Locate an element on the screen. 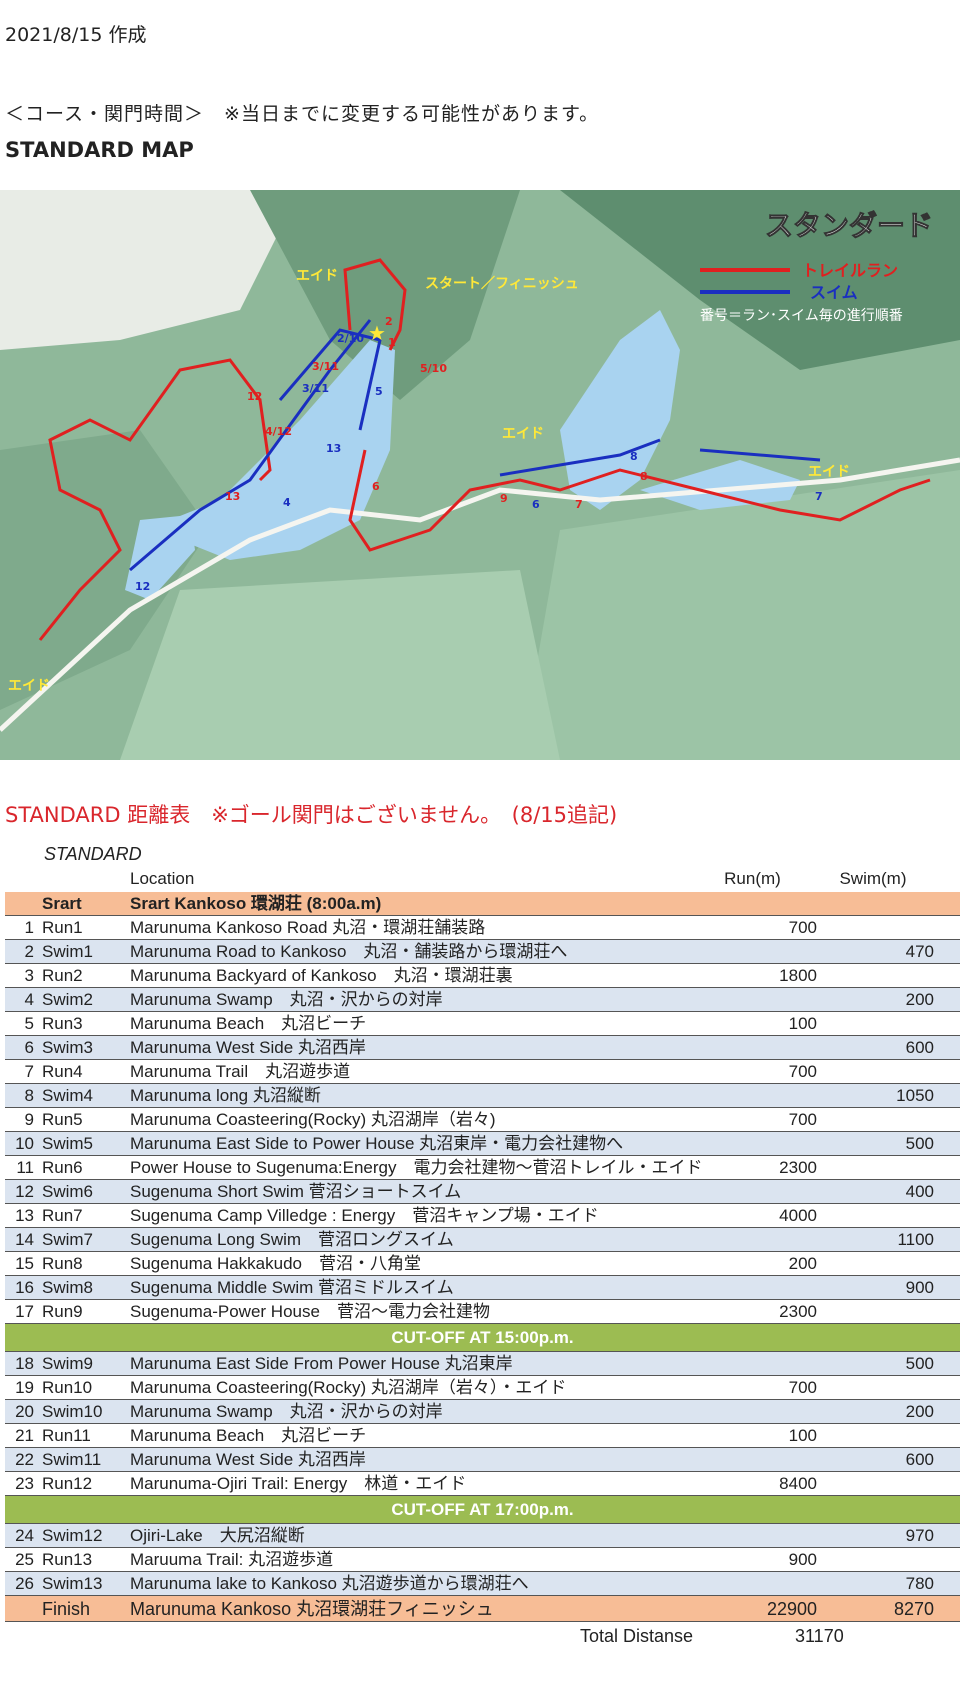 This screenshot has height=1706, width=960. marker-3-11-run: 3/11 is located at coordinates (325, 366).